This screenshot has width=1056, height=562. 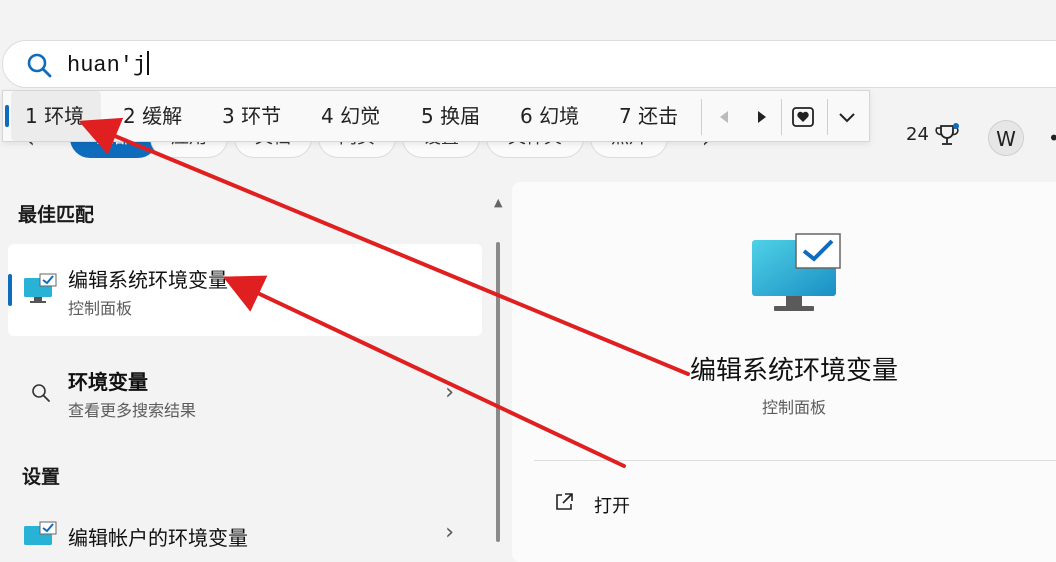 What do you see at coordinates (53, 116) in the screenshot?
I see `ime-candidate-1: 1 环境` at bounding box center [53, 116].